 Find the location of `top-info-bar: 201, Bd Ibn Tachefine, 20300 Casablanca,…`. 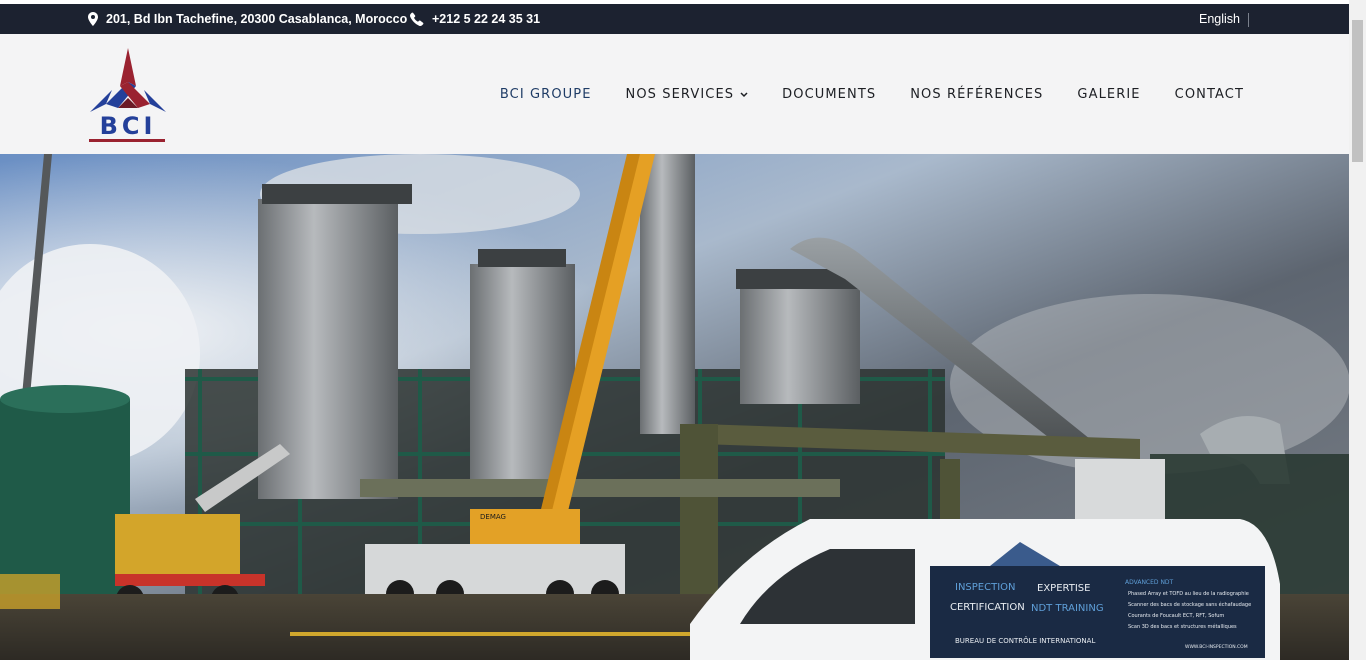

top-info-bar: 201, Bd Ibn Tachefine, 20300 Casablanca,… is located at coordinates (674, 19).